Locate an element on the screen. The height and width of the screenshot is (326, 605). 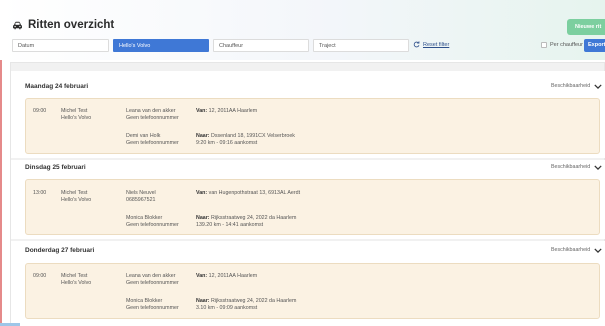
dropoff-eta: 3.10 km - 09:09 aankomst is located at coordinates (227, 308).